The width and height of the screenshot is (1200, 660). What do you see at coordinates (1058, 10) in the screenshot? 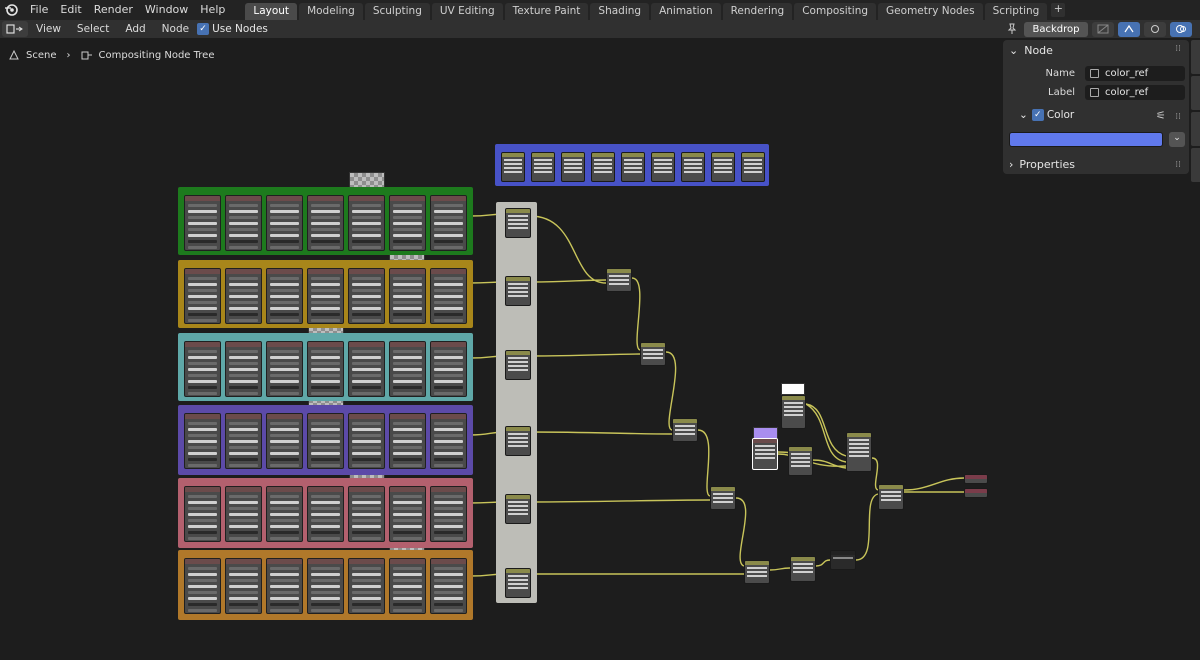
I see `add-workspace-button: +` at bounding box center [1058, 10].